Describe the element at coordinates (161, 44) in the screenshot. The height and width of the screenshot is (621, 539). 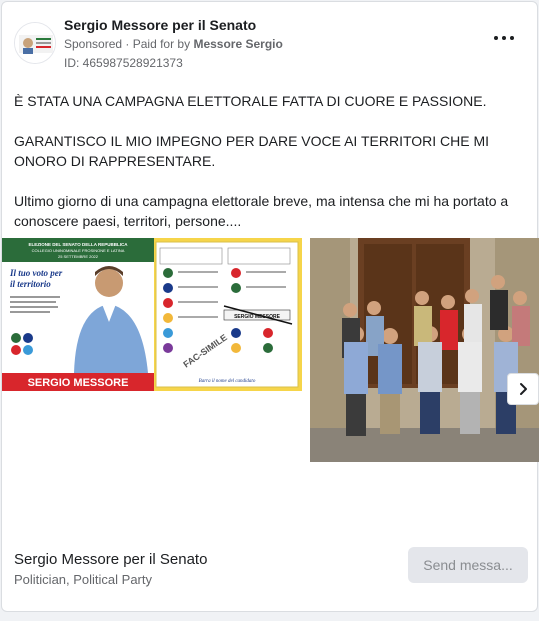
I see `paid-for-prefix: Paid for by` at that location.